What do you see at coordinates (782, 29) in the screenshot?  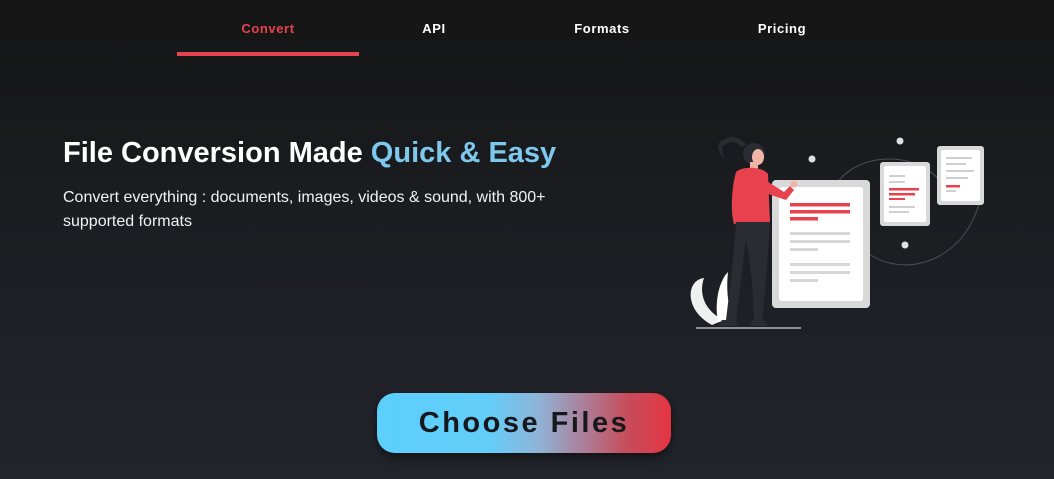 I see `nav-tab-pricing: Pricing` at bounding box center [782, 29].